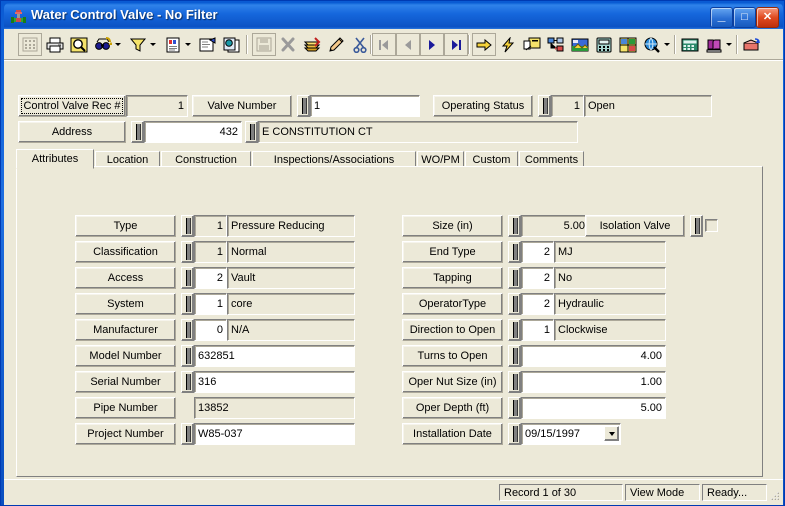  I want to click on size-in-button: Size (in), so click(452, 226).